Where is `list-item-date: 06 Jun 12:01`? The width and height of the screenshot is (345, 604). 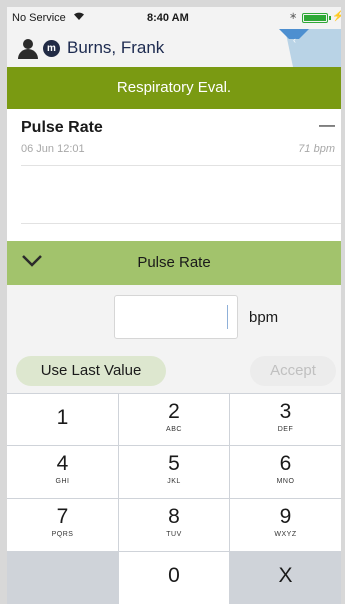
list-item-date: 06 Jun 12:01 is located at coordinates (53, 149).